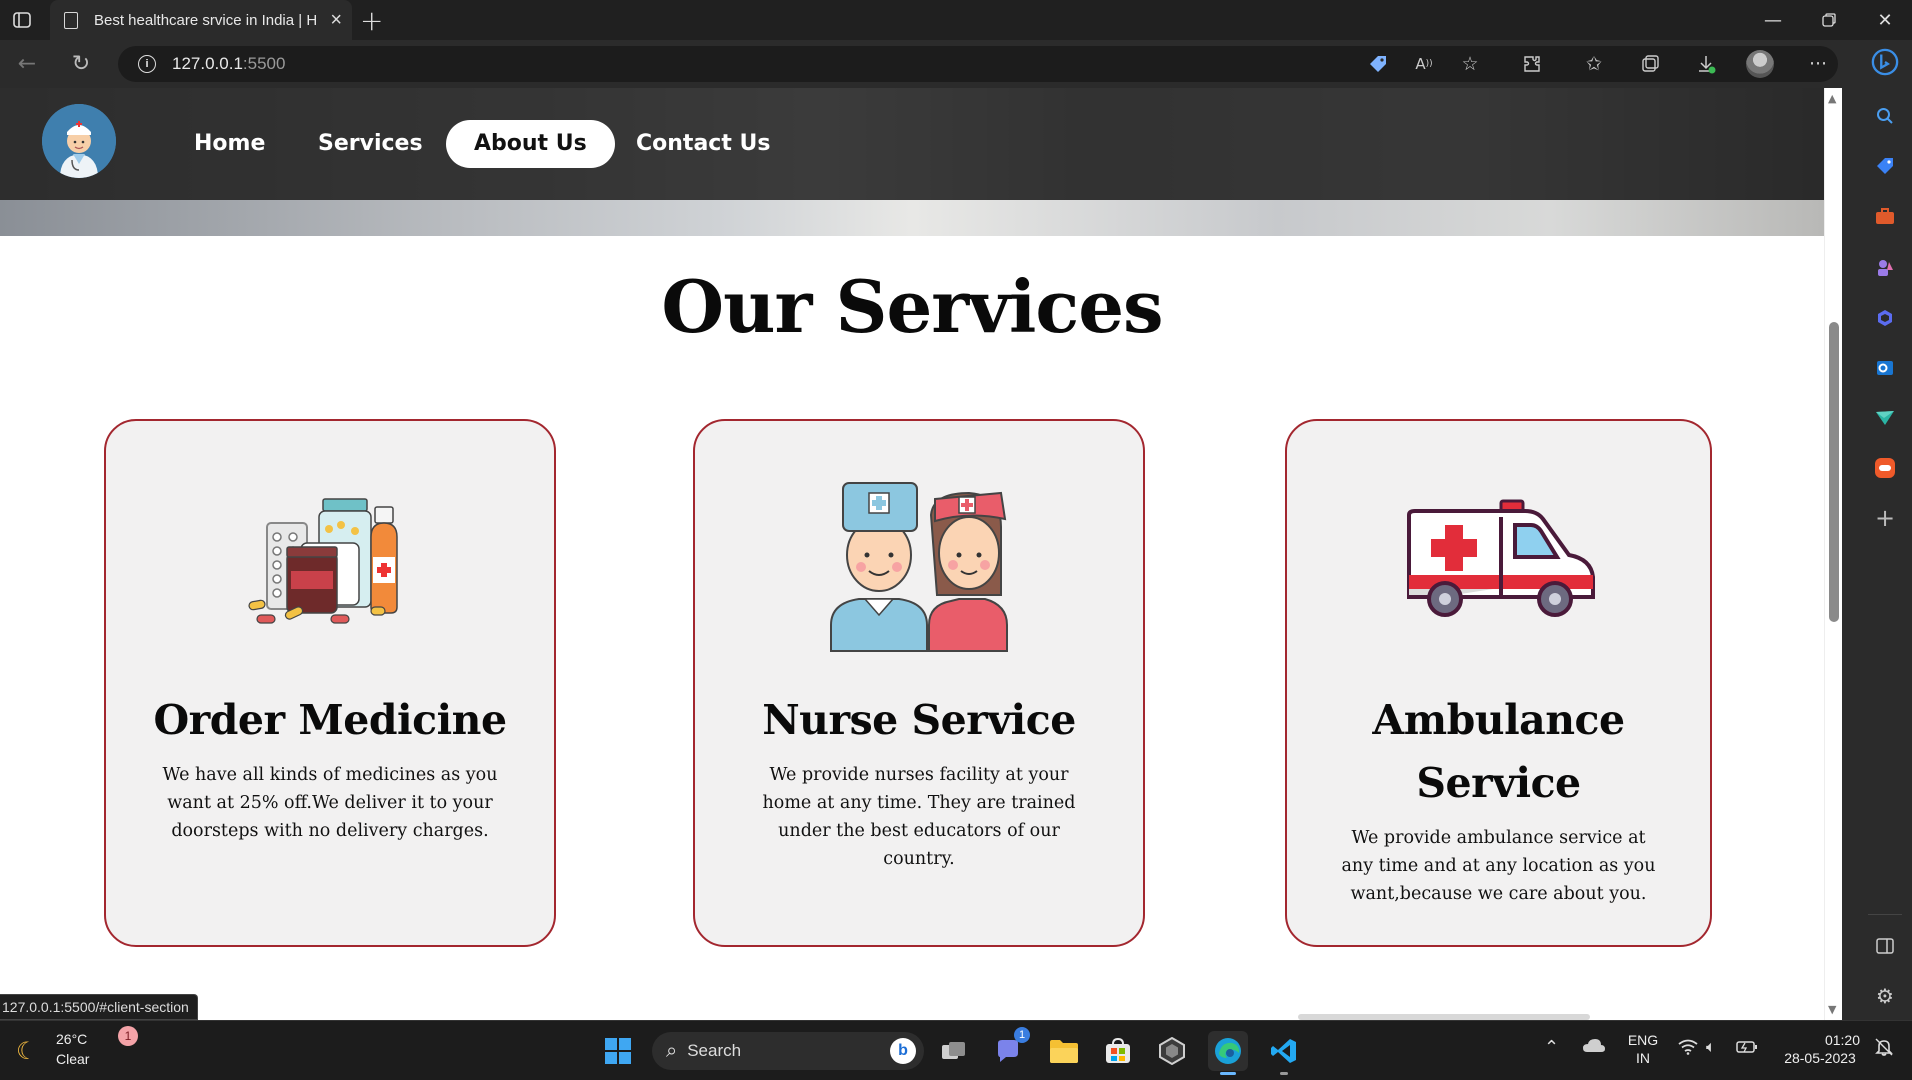 The width and height of the screenshot is (1912, 1080). What do you see at coordinates (1885, 368) in the screenshot?
I see `outlook-icon` at bounding box center [1885, 368].